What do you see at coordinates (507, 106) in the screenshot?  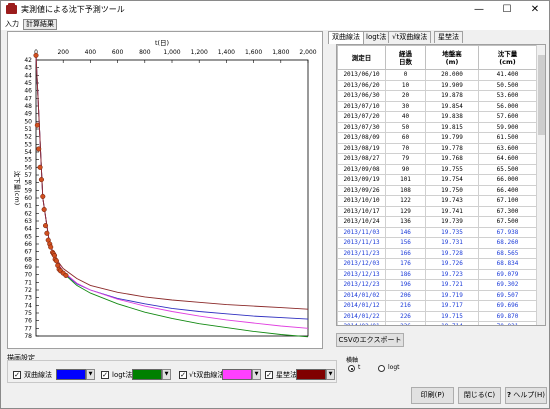 I see `table-cell: 56.000` at bounding box center [507, 106].